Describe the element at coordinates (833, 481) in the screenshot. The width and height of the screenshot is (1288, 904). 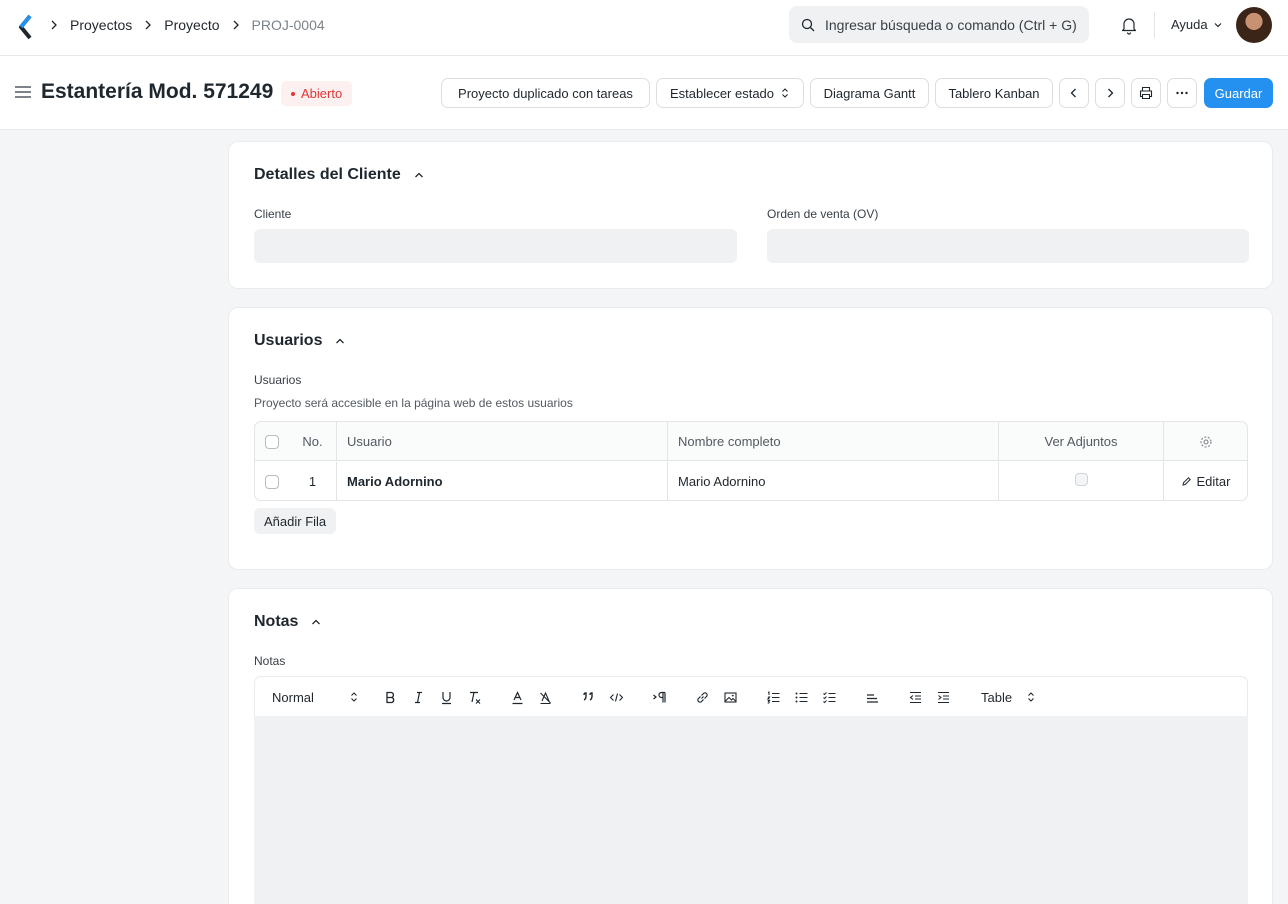
I see `row-full-name: Mario Adornino` at that location.